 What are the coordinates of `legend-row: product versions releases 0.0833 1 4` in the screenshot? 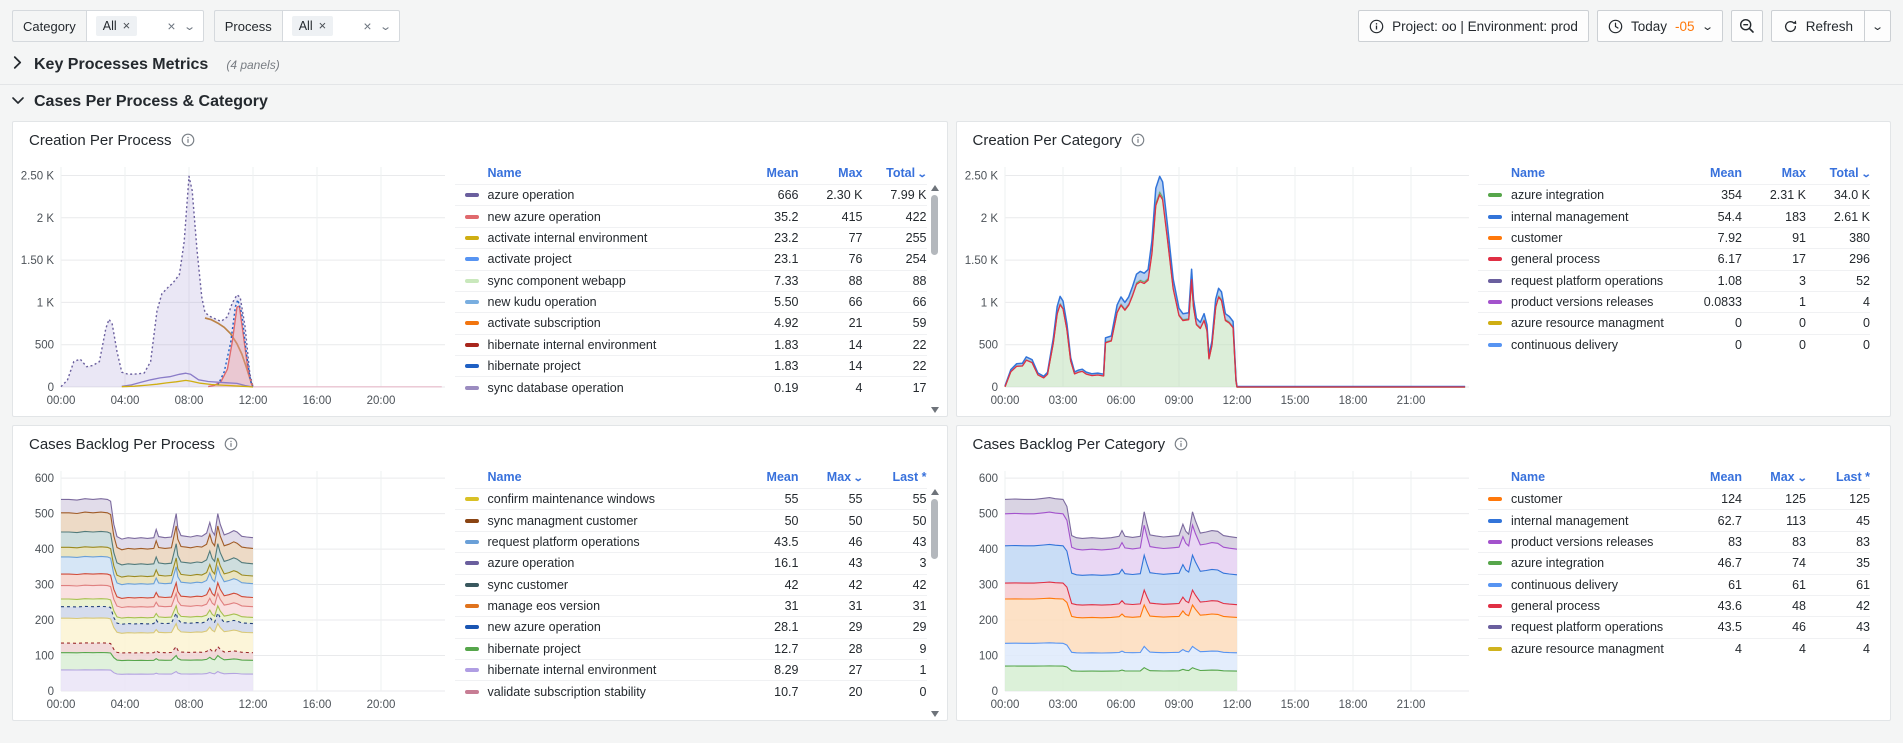 It's located at (1674, 301).